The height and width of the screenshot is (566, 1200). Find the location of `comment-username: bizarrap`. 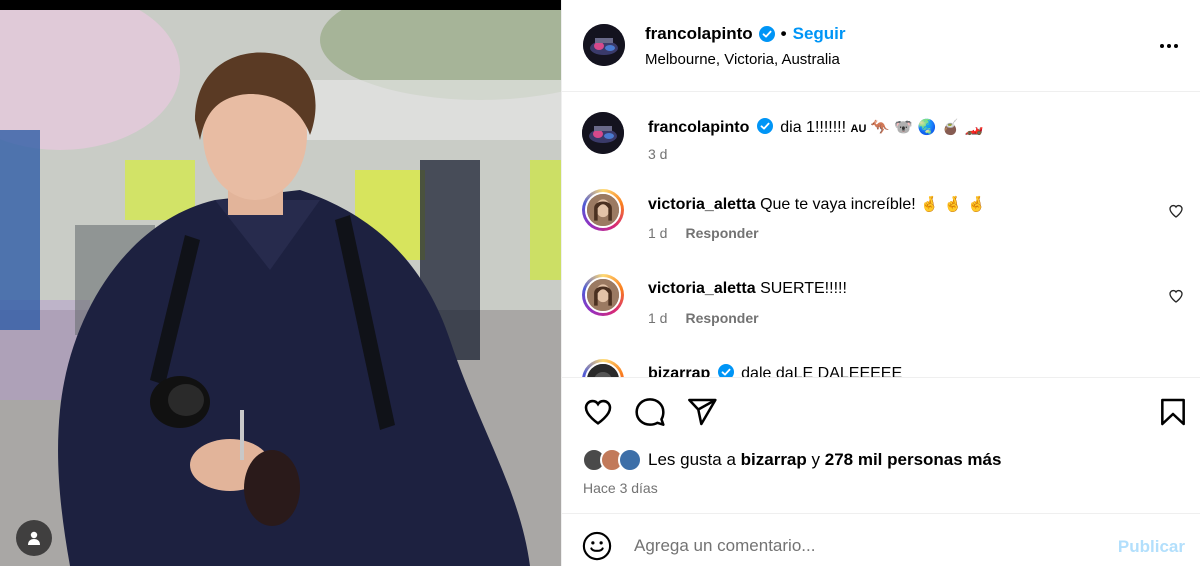

comment-username: bizarrap is located at coordinates (679, 371).